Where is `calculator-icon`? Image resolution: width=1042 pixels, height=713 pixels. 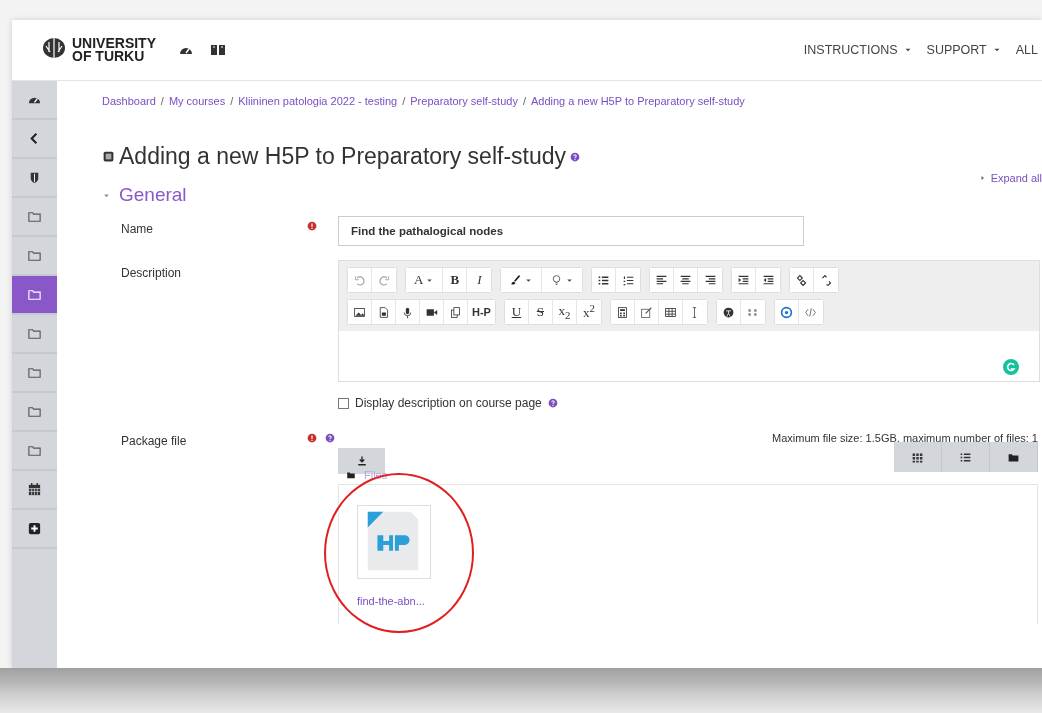
calculator-icon is located at coordinates (622, 312).